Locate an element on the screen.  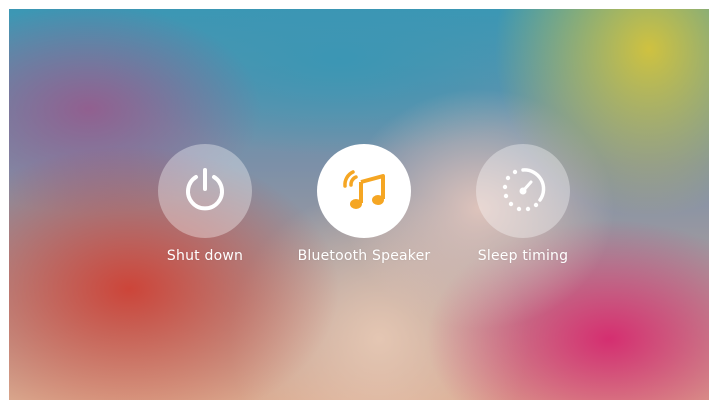
music-note-icon is located at coordinates (364, 191).